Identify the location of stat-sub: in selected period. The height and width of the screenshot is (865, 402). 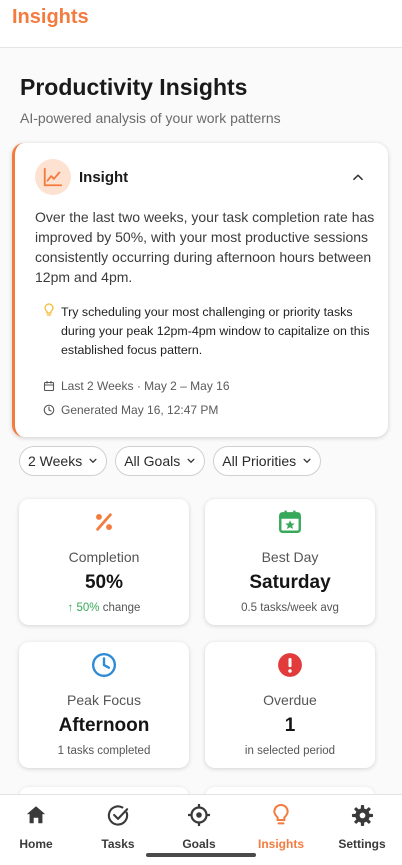
(290, 751).